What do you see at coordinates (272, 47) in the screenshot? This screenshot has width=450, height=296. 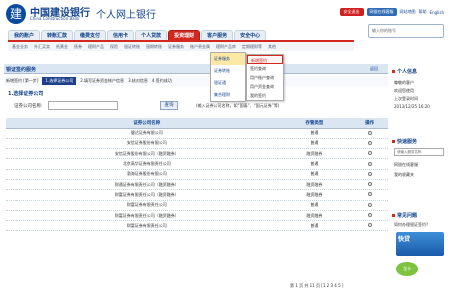 I see `subnav-item: 其他` at bounding box center [272, 47].